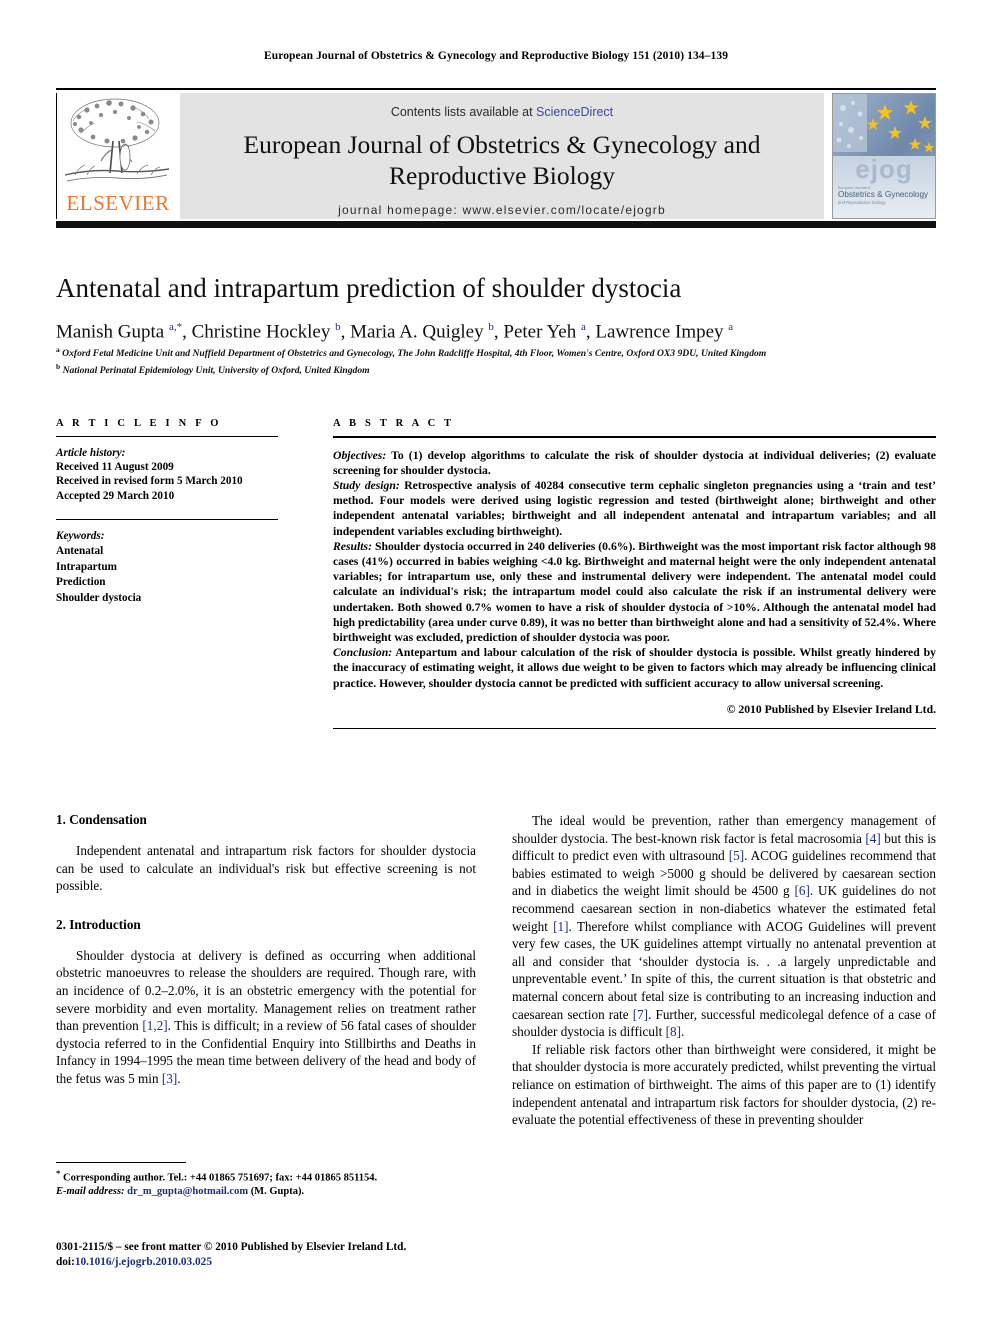 This screenshot has width=992, height=1323. Describe the element at coordinates (139, 423) in the screenshot. I see `article-info-heading: A R T I C L E I N F O` at that location.